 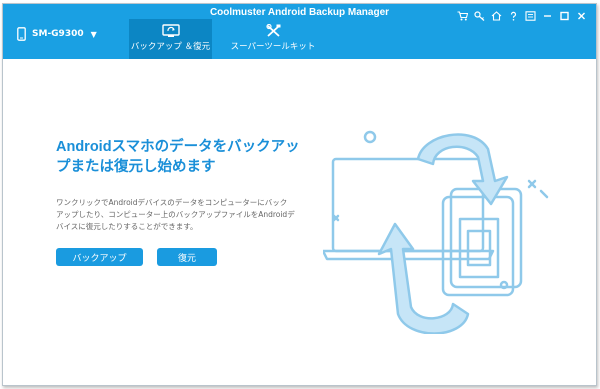 What do you see at coordinates (272, 30) in the screenshot?
I see `tools-icon` at bounding box center [272, 30].